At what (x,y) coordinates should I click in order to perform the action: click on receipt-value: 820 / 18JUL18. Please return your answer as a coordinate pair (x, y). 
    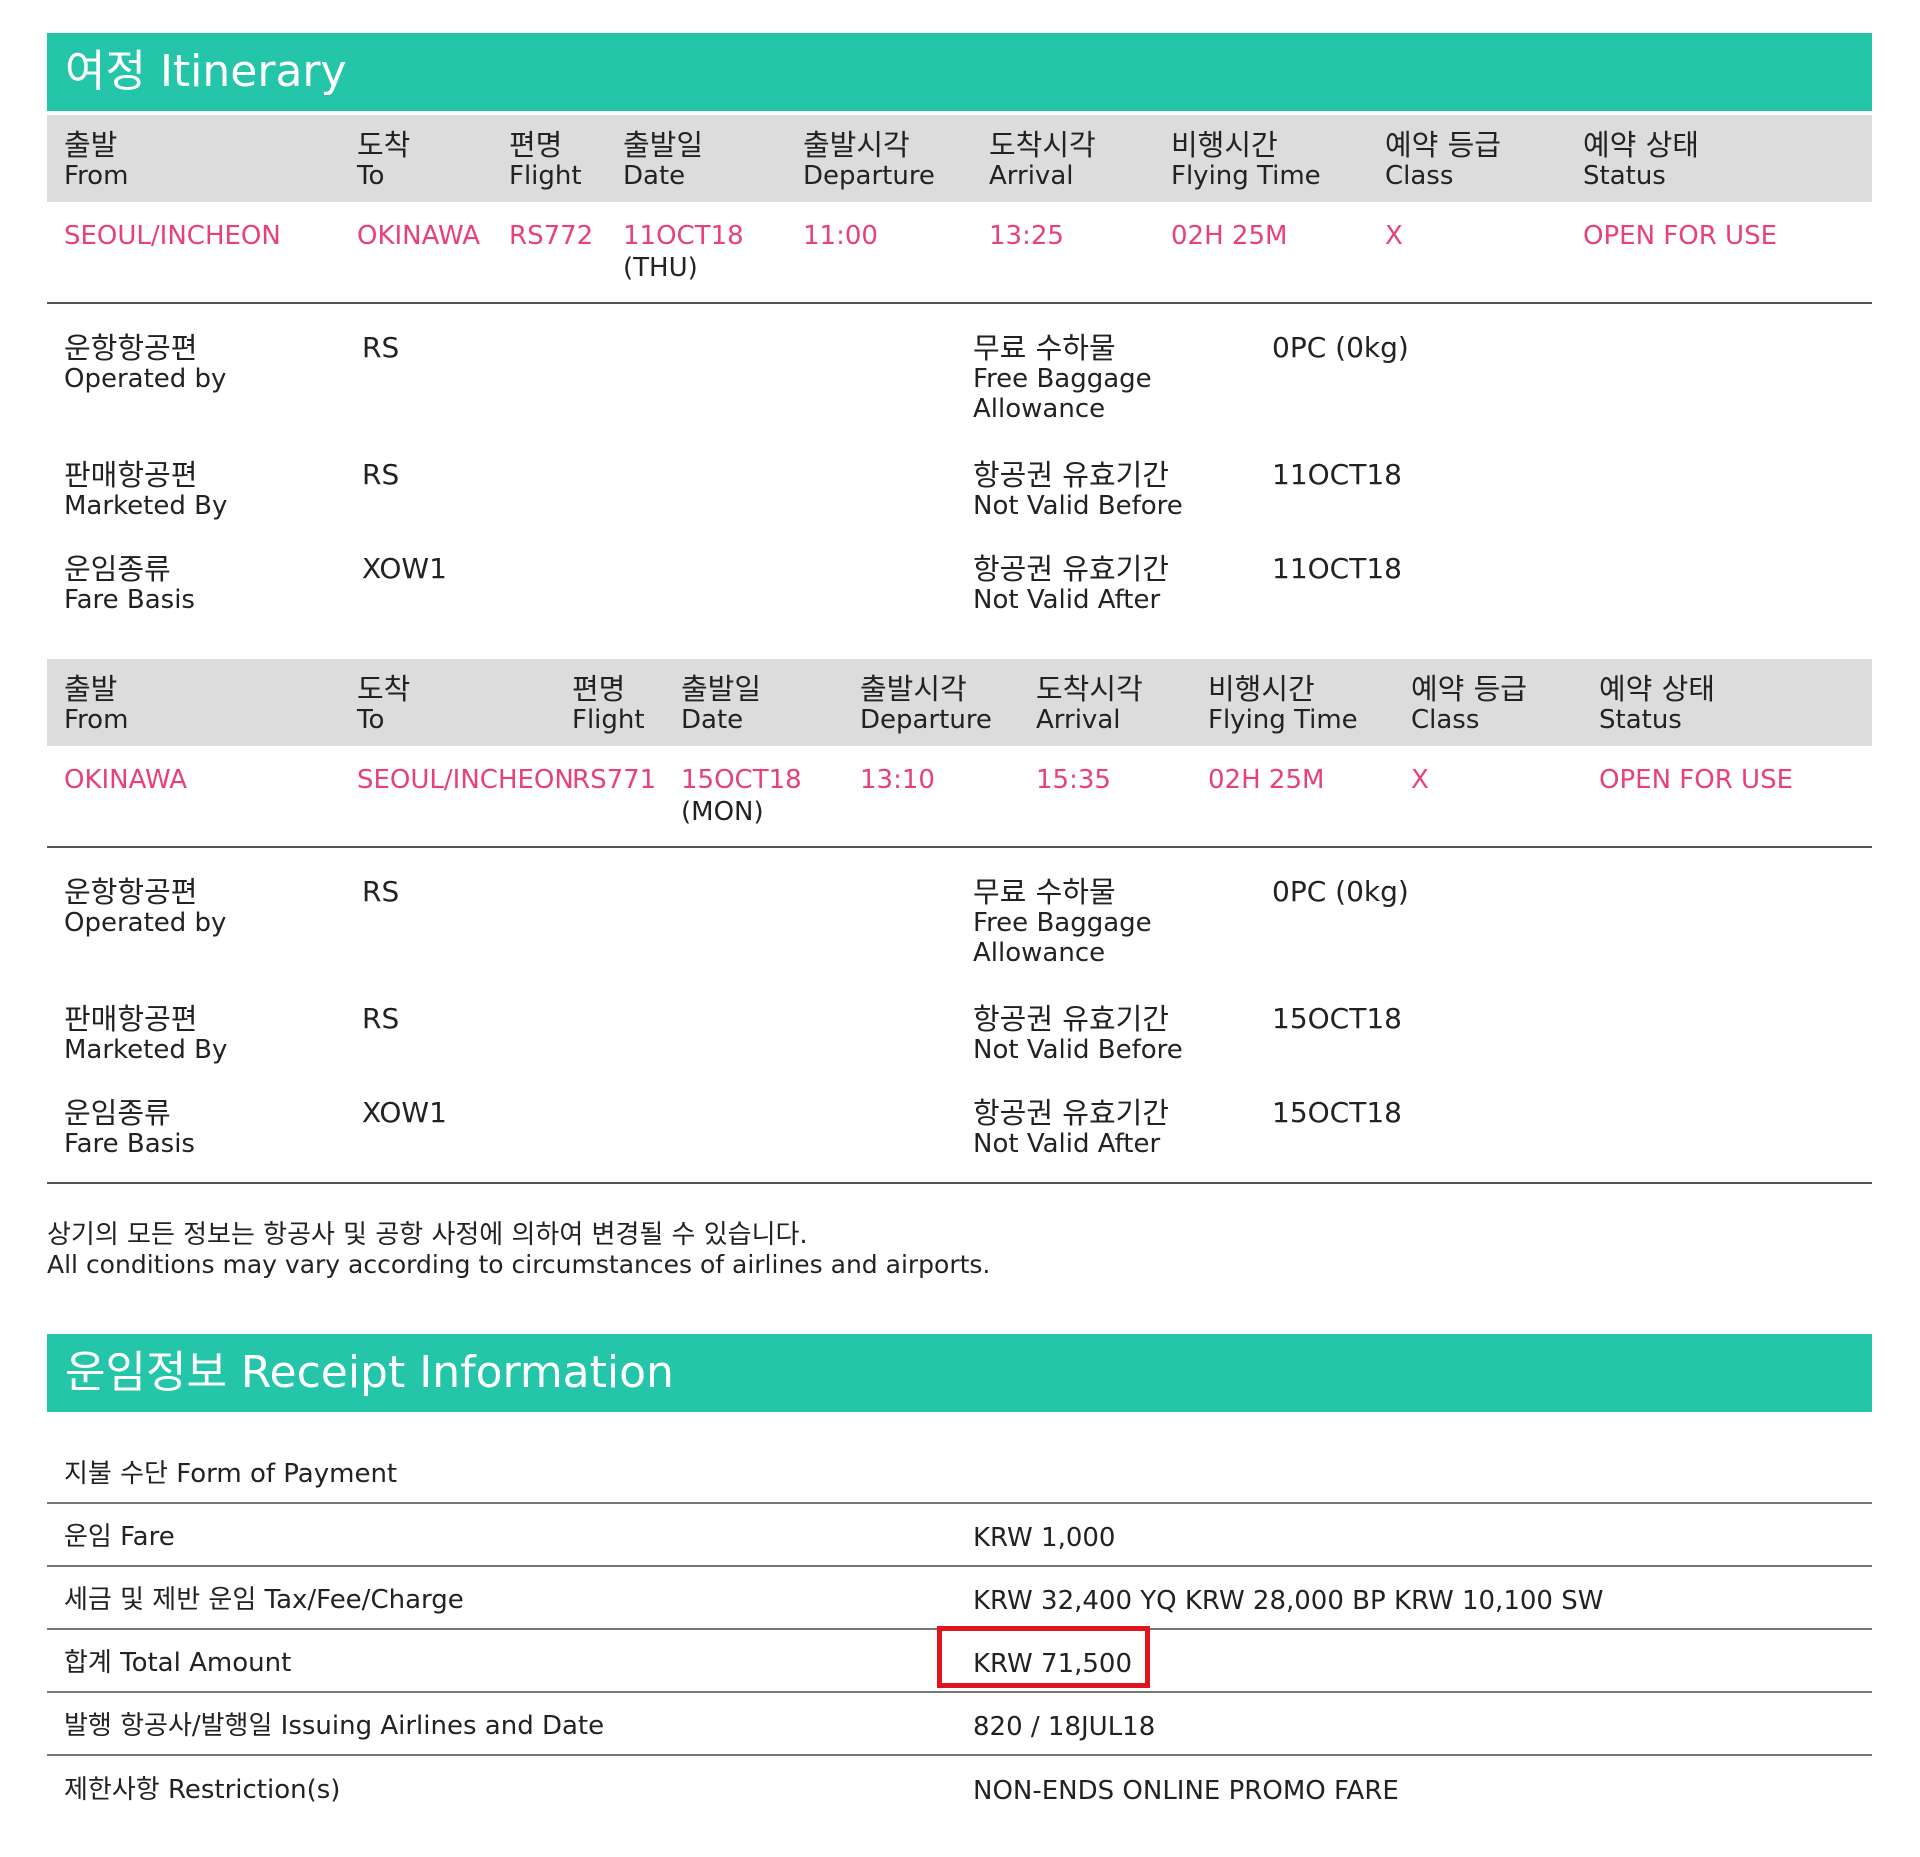
    Looking at the image, I should click on (1064, 1727).